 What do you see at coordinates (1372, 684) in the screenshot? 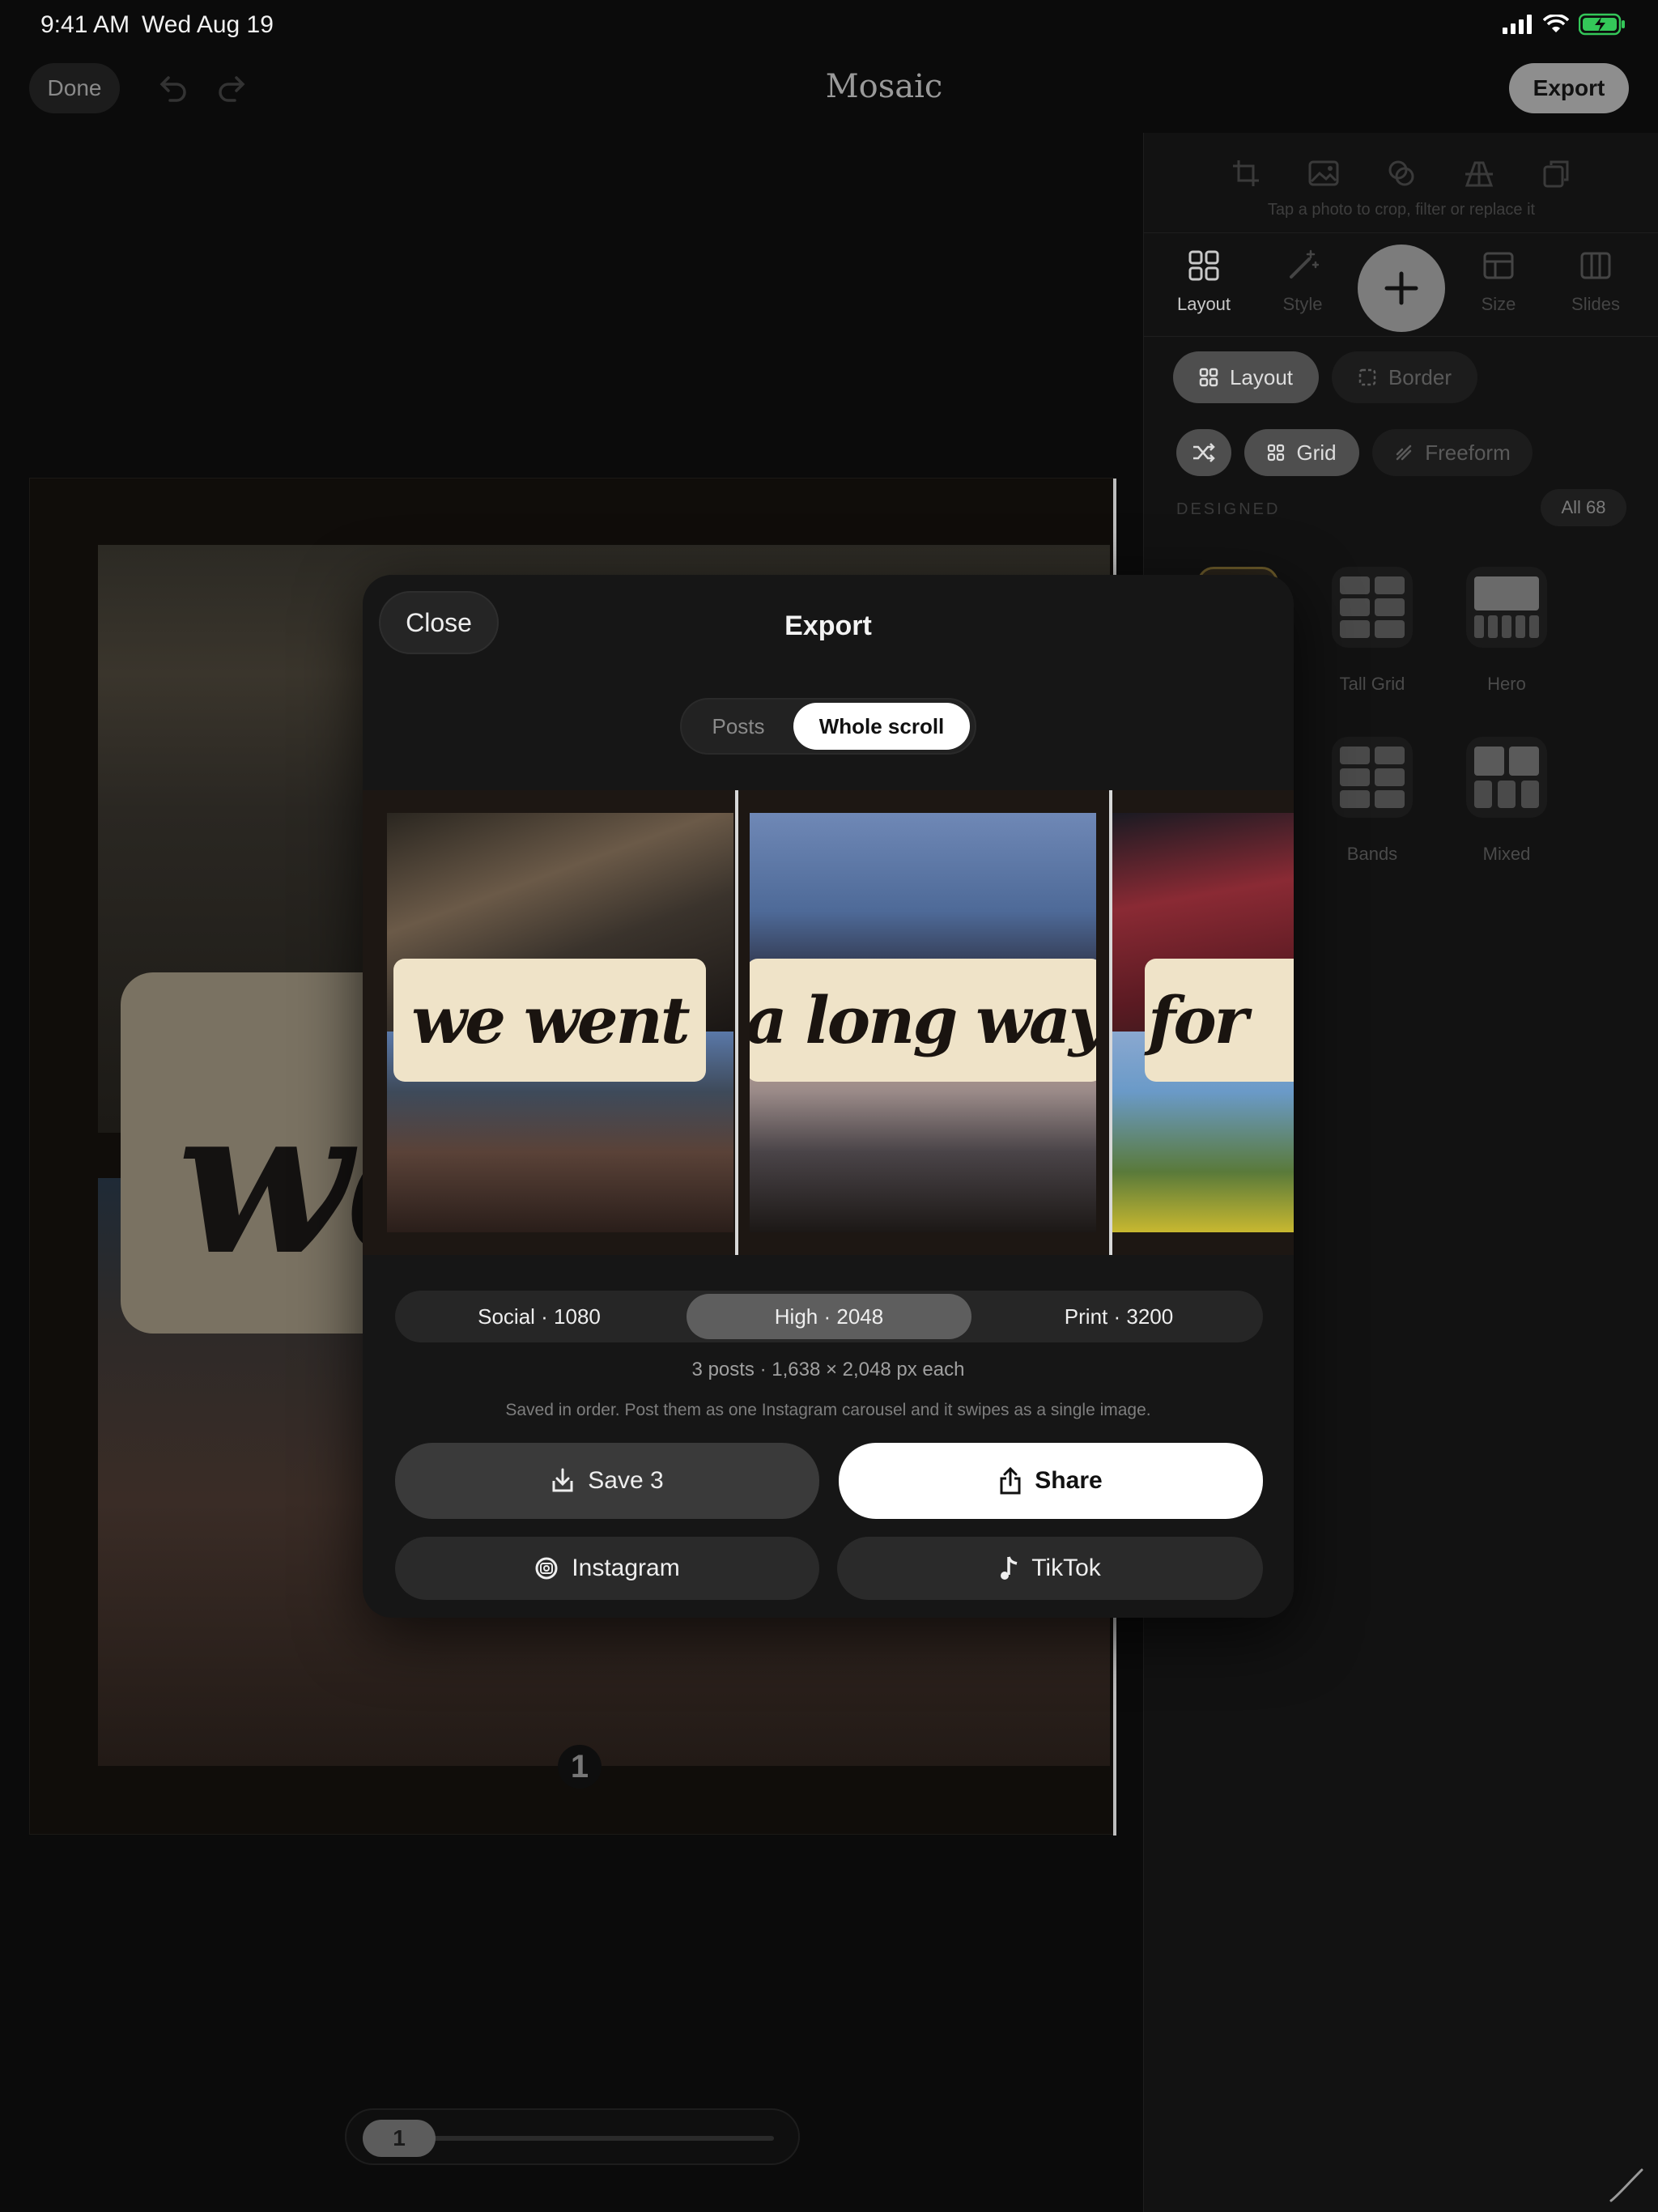
I see `layout-label: Tall Grid` at bounding box center [1372, 684].